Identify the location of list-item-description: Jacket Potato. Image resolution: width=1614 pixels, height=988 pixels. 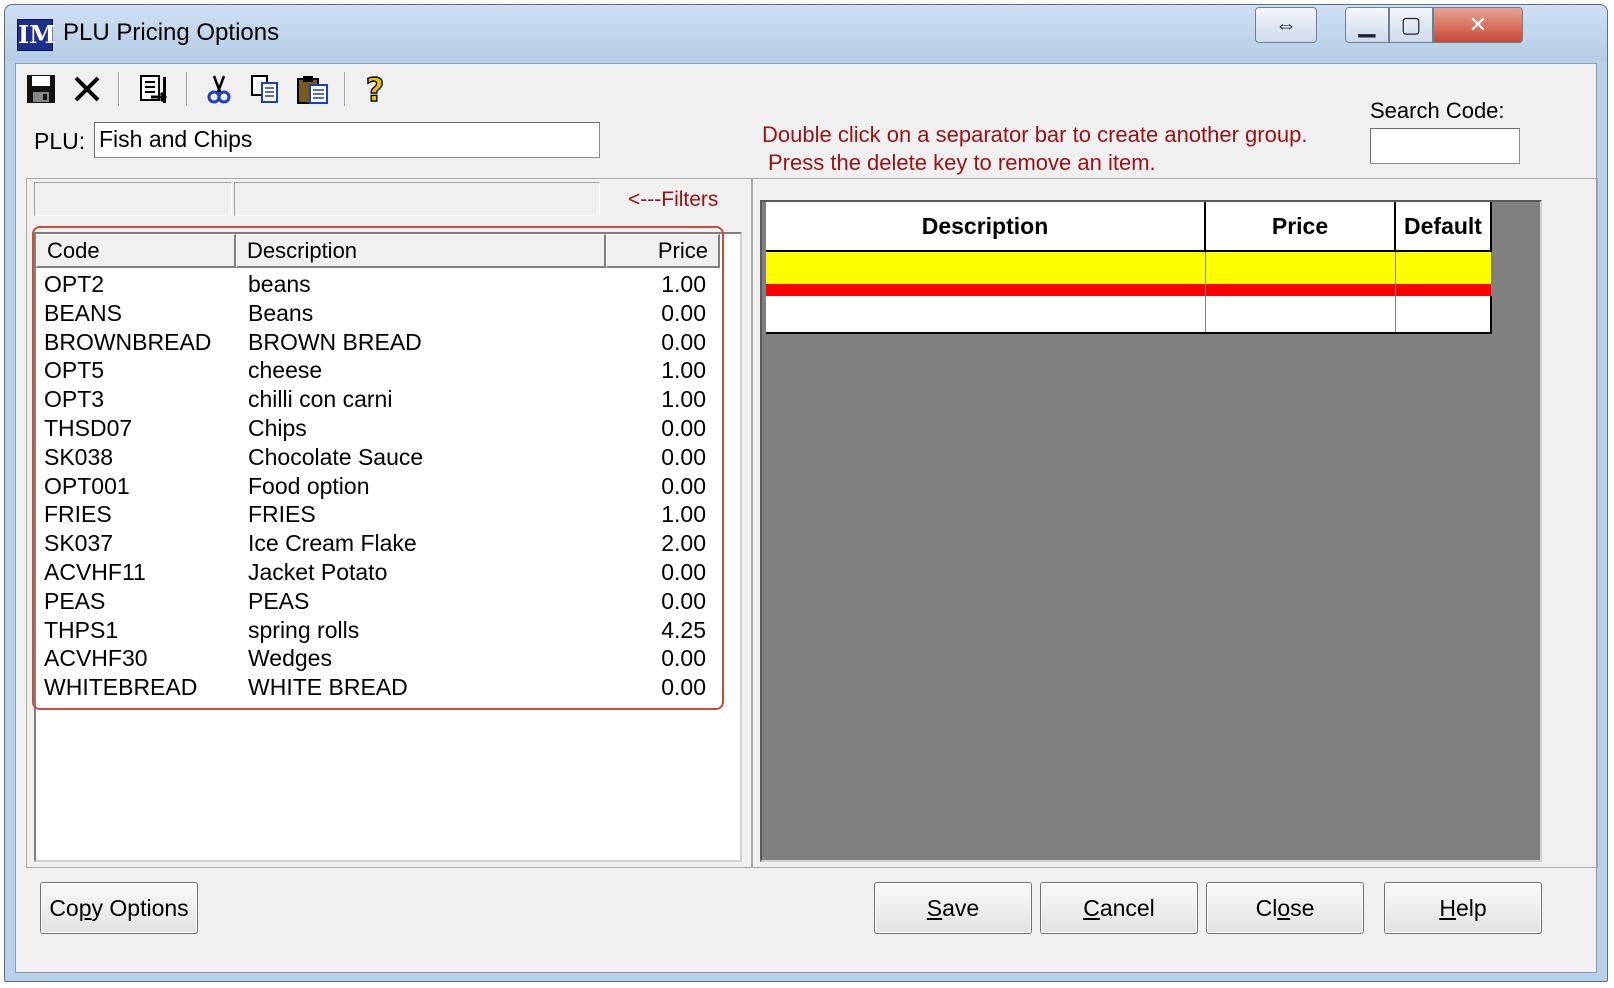
(318, 572).